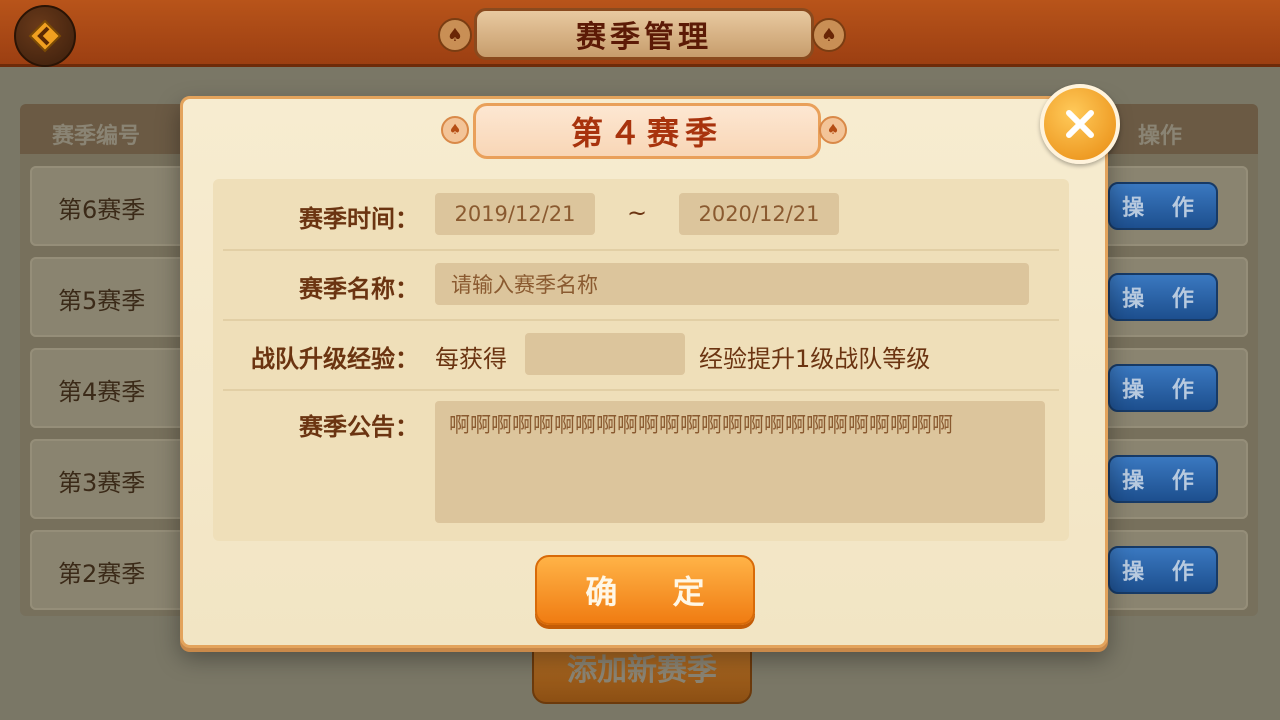 The image size is (1280, 720). Describe the element at coordinates (656, 592) in the screenshot. I see `confirm-button-label: 确 定` at that location.